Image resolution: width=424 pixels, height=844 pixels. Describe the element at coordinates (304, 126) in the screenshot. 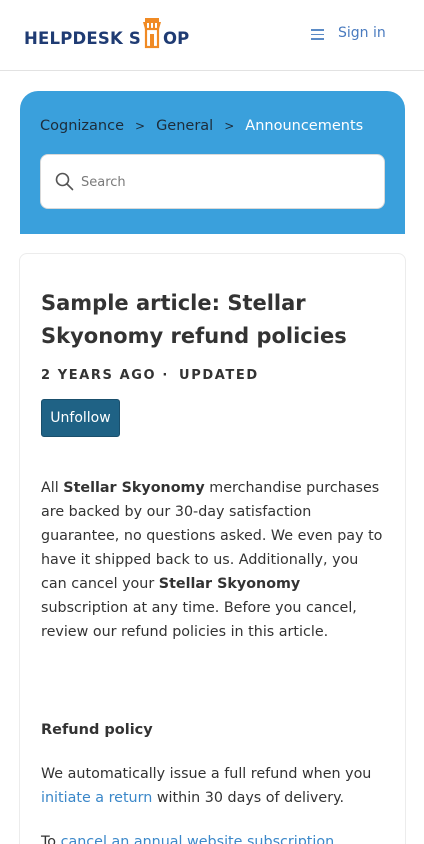

I see `breadcrumb-item-announcements: Announcements` at that location.